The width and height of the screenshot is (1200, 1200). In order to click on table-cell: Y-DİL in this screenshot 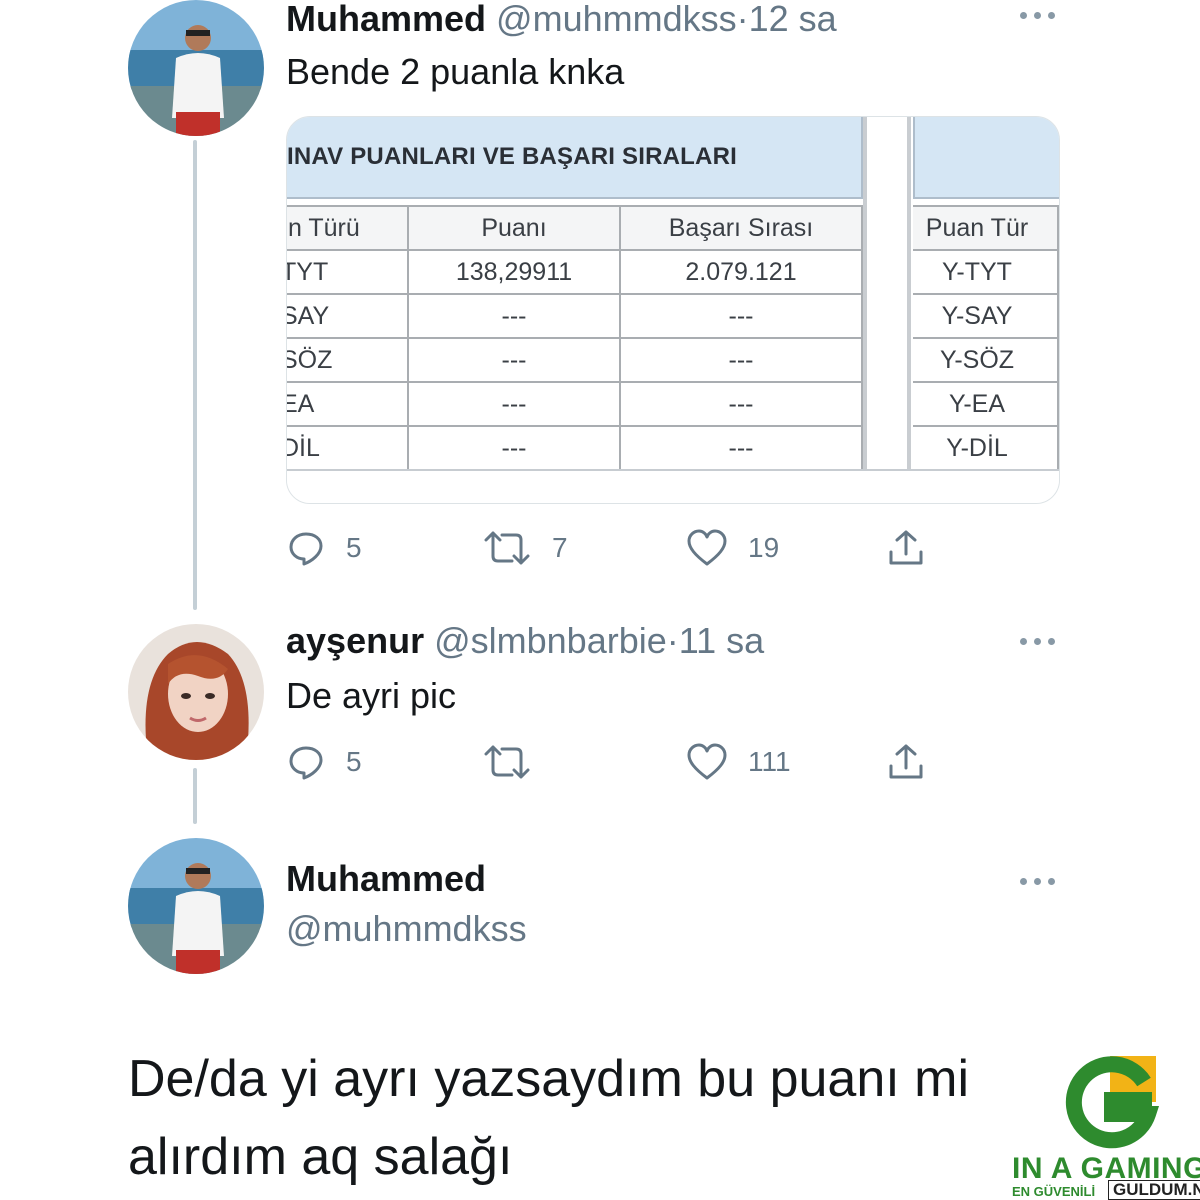, I will do `click(985, 448)`.